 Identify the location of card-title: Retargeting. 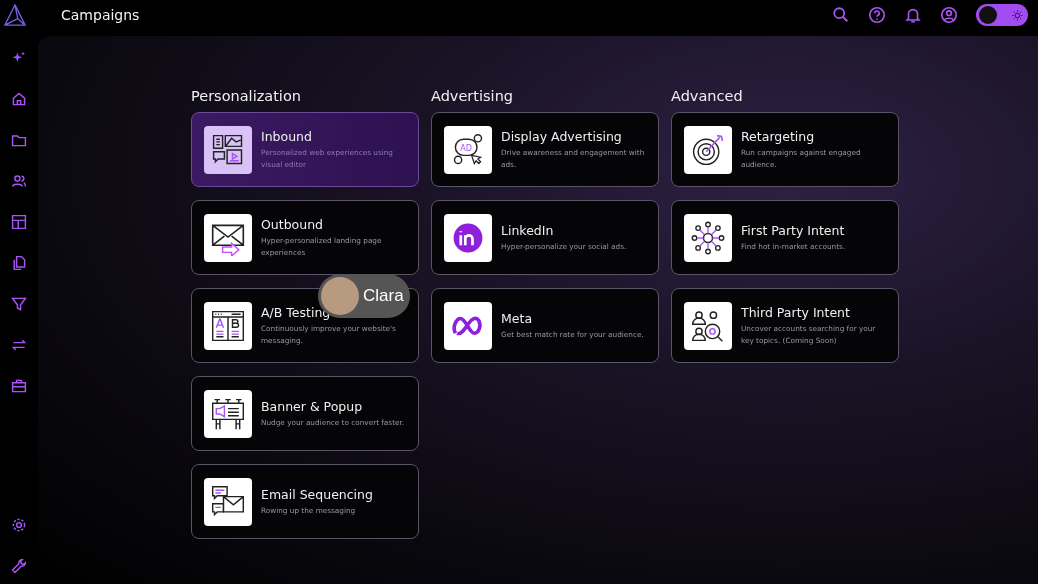
(778, 136).